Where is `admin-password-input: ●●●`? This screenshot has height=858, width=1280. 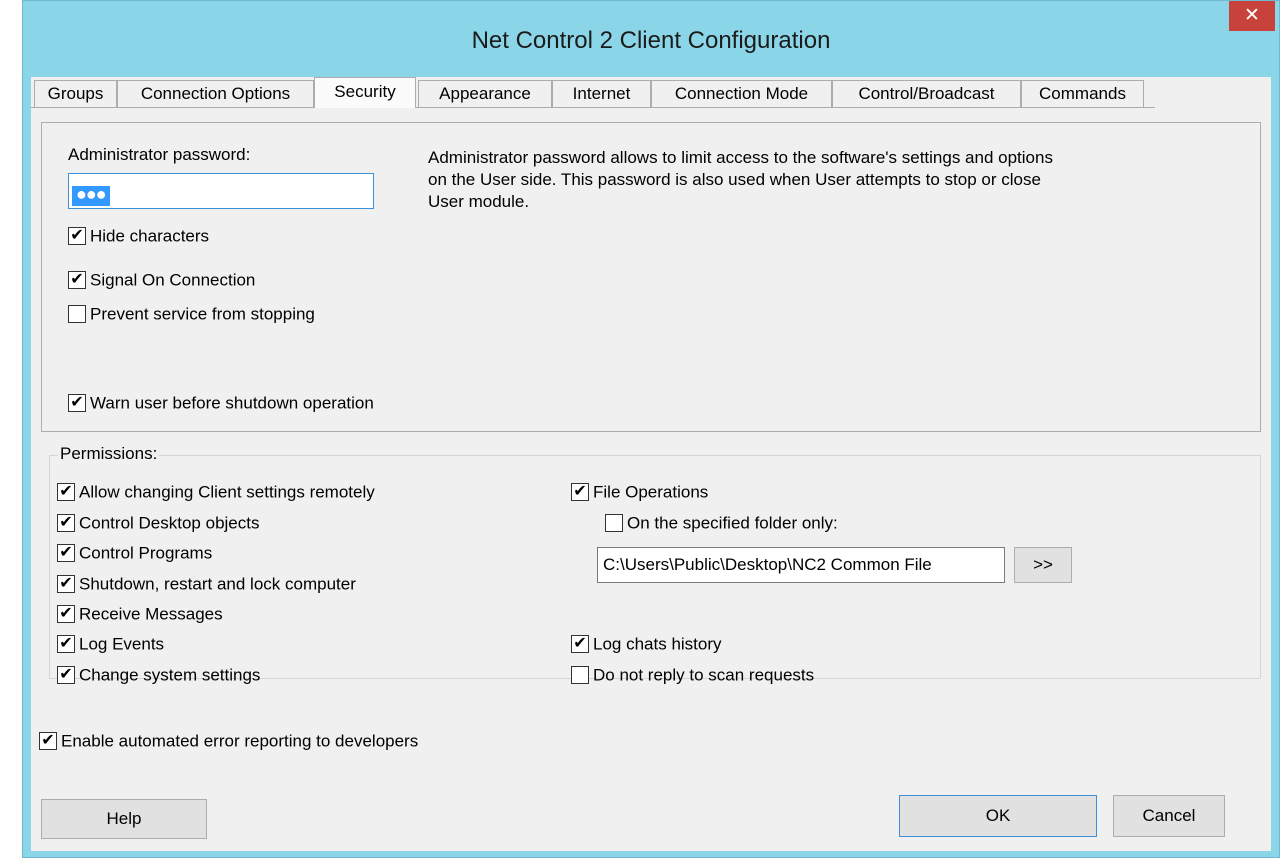 admin-password-input: ●●● is located at coordinates (221, 191).